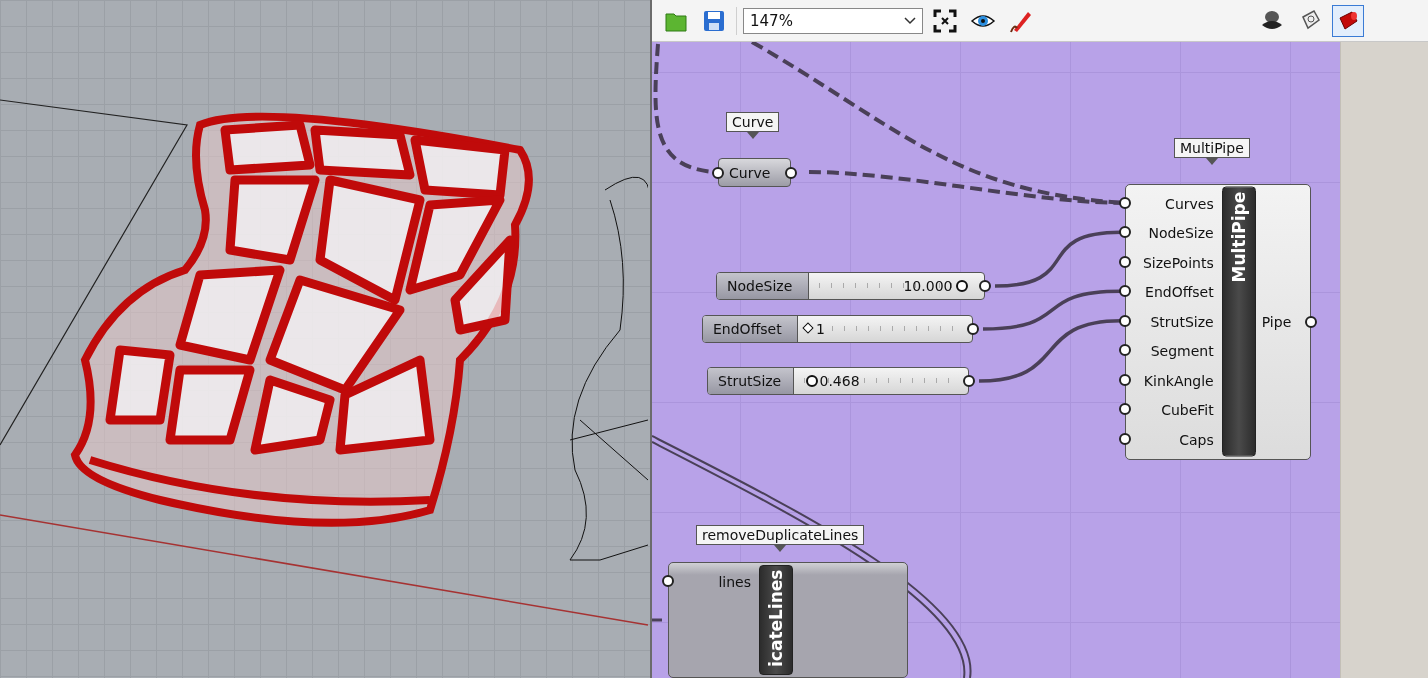  What do you see at coordinates (1212, 148) in the screenshot?
I see `component-tag: MultiPipe` at bounding box center [1212, 148].